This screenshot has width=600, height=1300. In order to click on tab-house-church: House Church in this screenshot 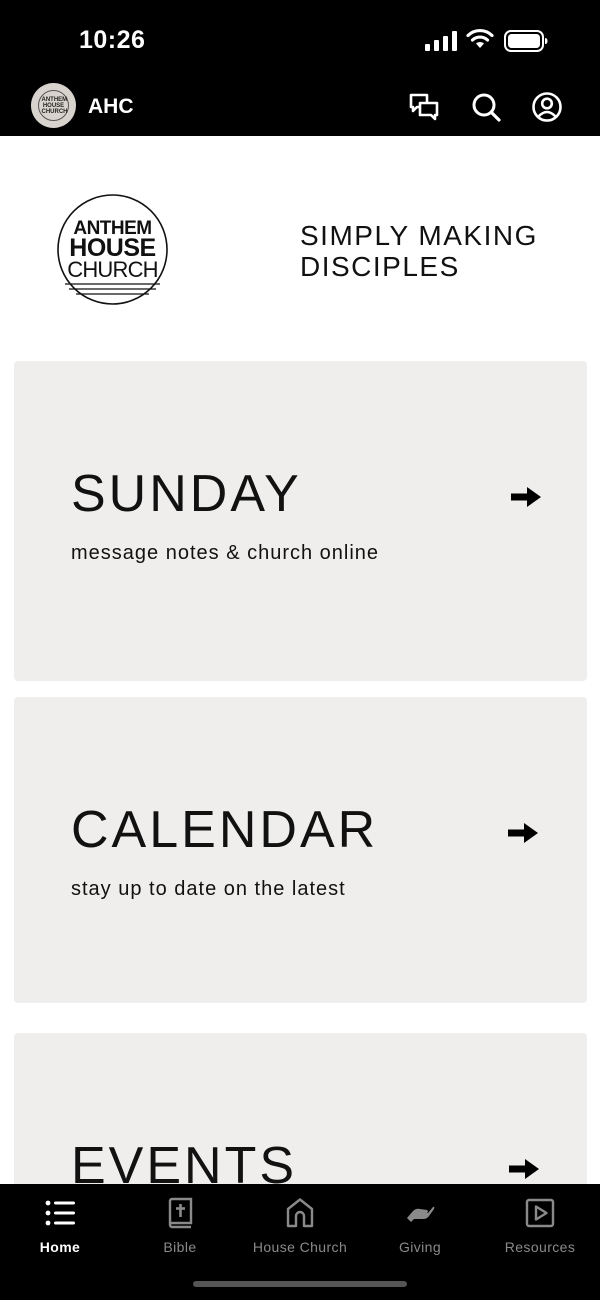, I will do `click(300, 1227)`.